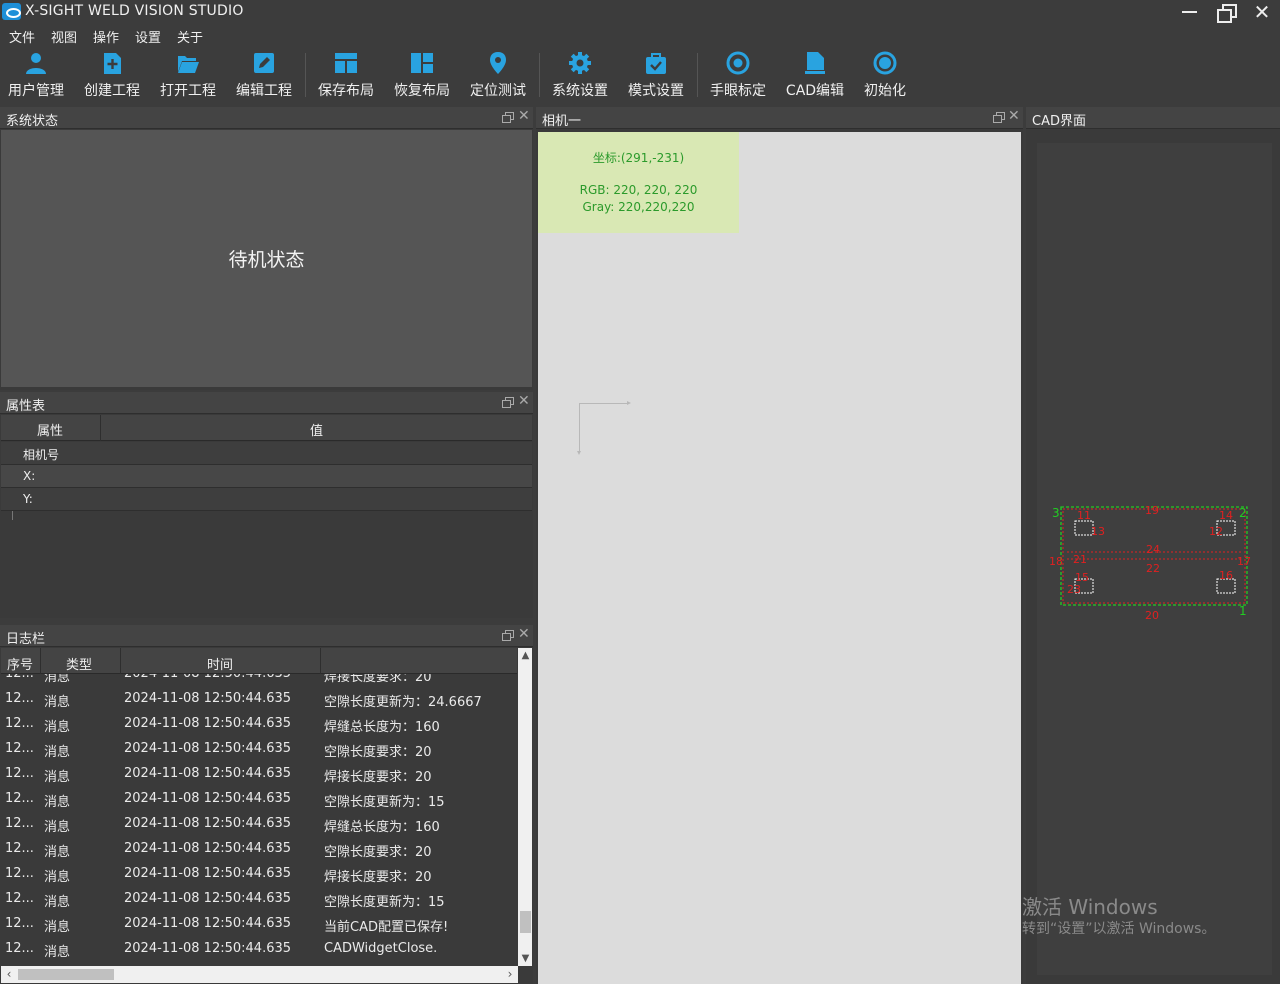 The image size is (1280, 984). What do you see at coordinates (22, 36) in the screenshot?
I see `menu-file: 文件` at bounding box center [22, 36].